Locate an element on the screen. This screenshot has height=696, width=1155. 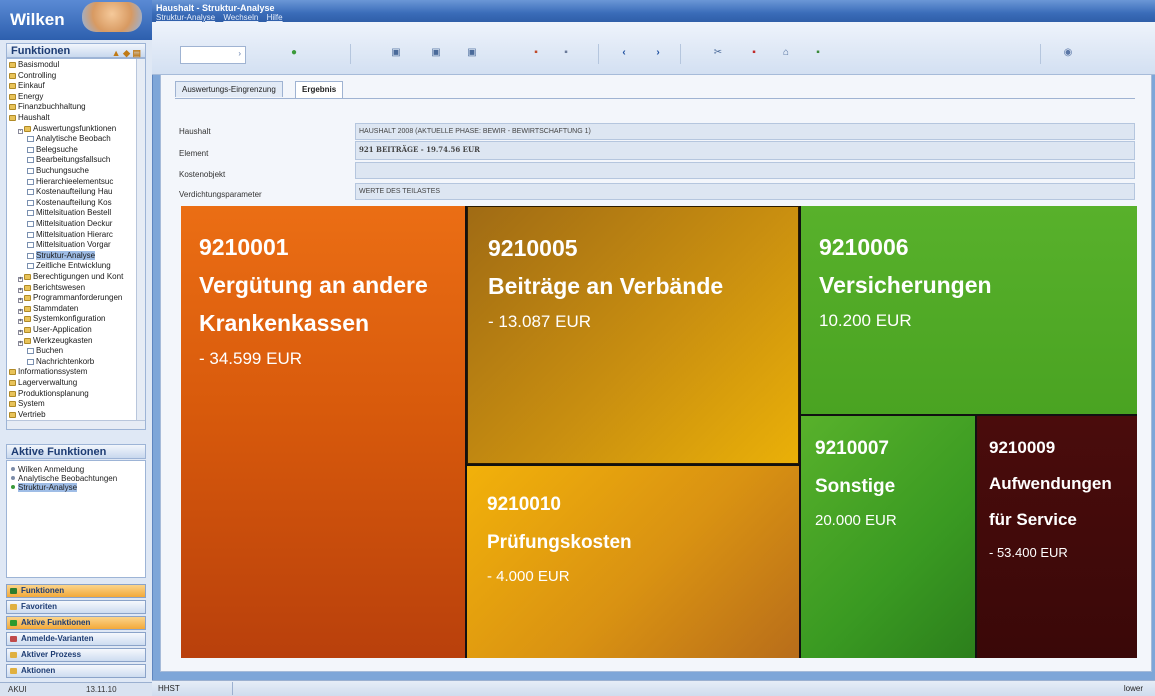
tree-item: Mittelsituation Bestell is located at coordinates (69, 212).